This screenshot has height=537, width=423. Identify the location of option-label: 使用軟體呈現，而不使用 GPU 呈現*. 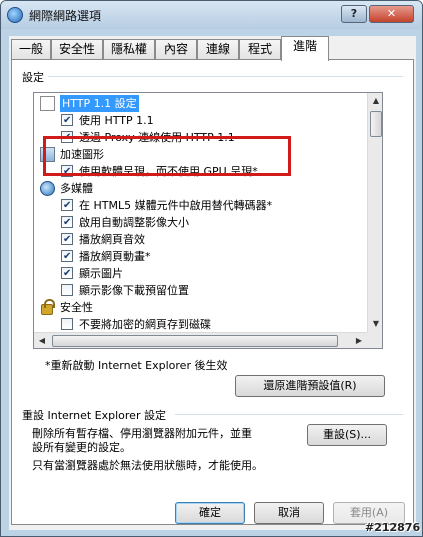
(168, 171).